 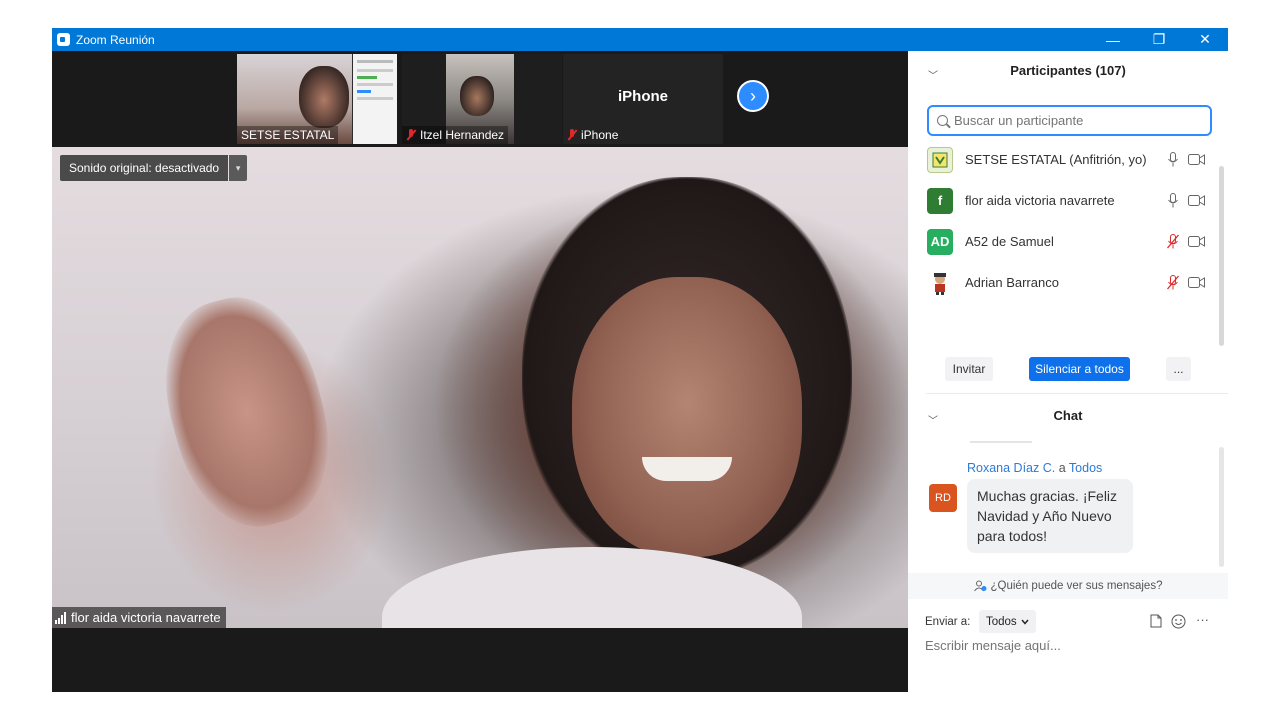 What do you see at coordinates (1068, 415) in the screenshot?
I see `chat-title: Chat` at bounding box center [1068, 415].